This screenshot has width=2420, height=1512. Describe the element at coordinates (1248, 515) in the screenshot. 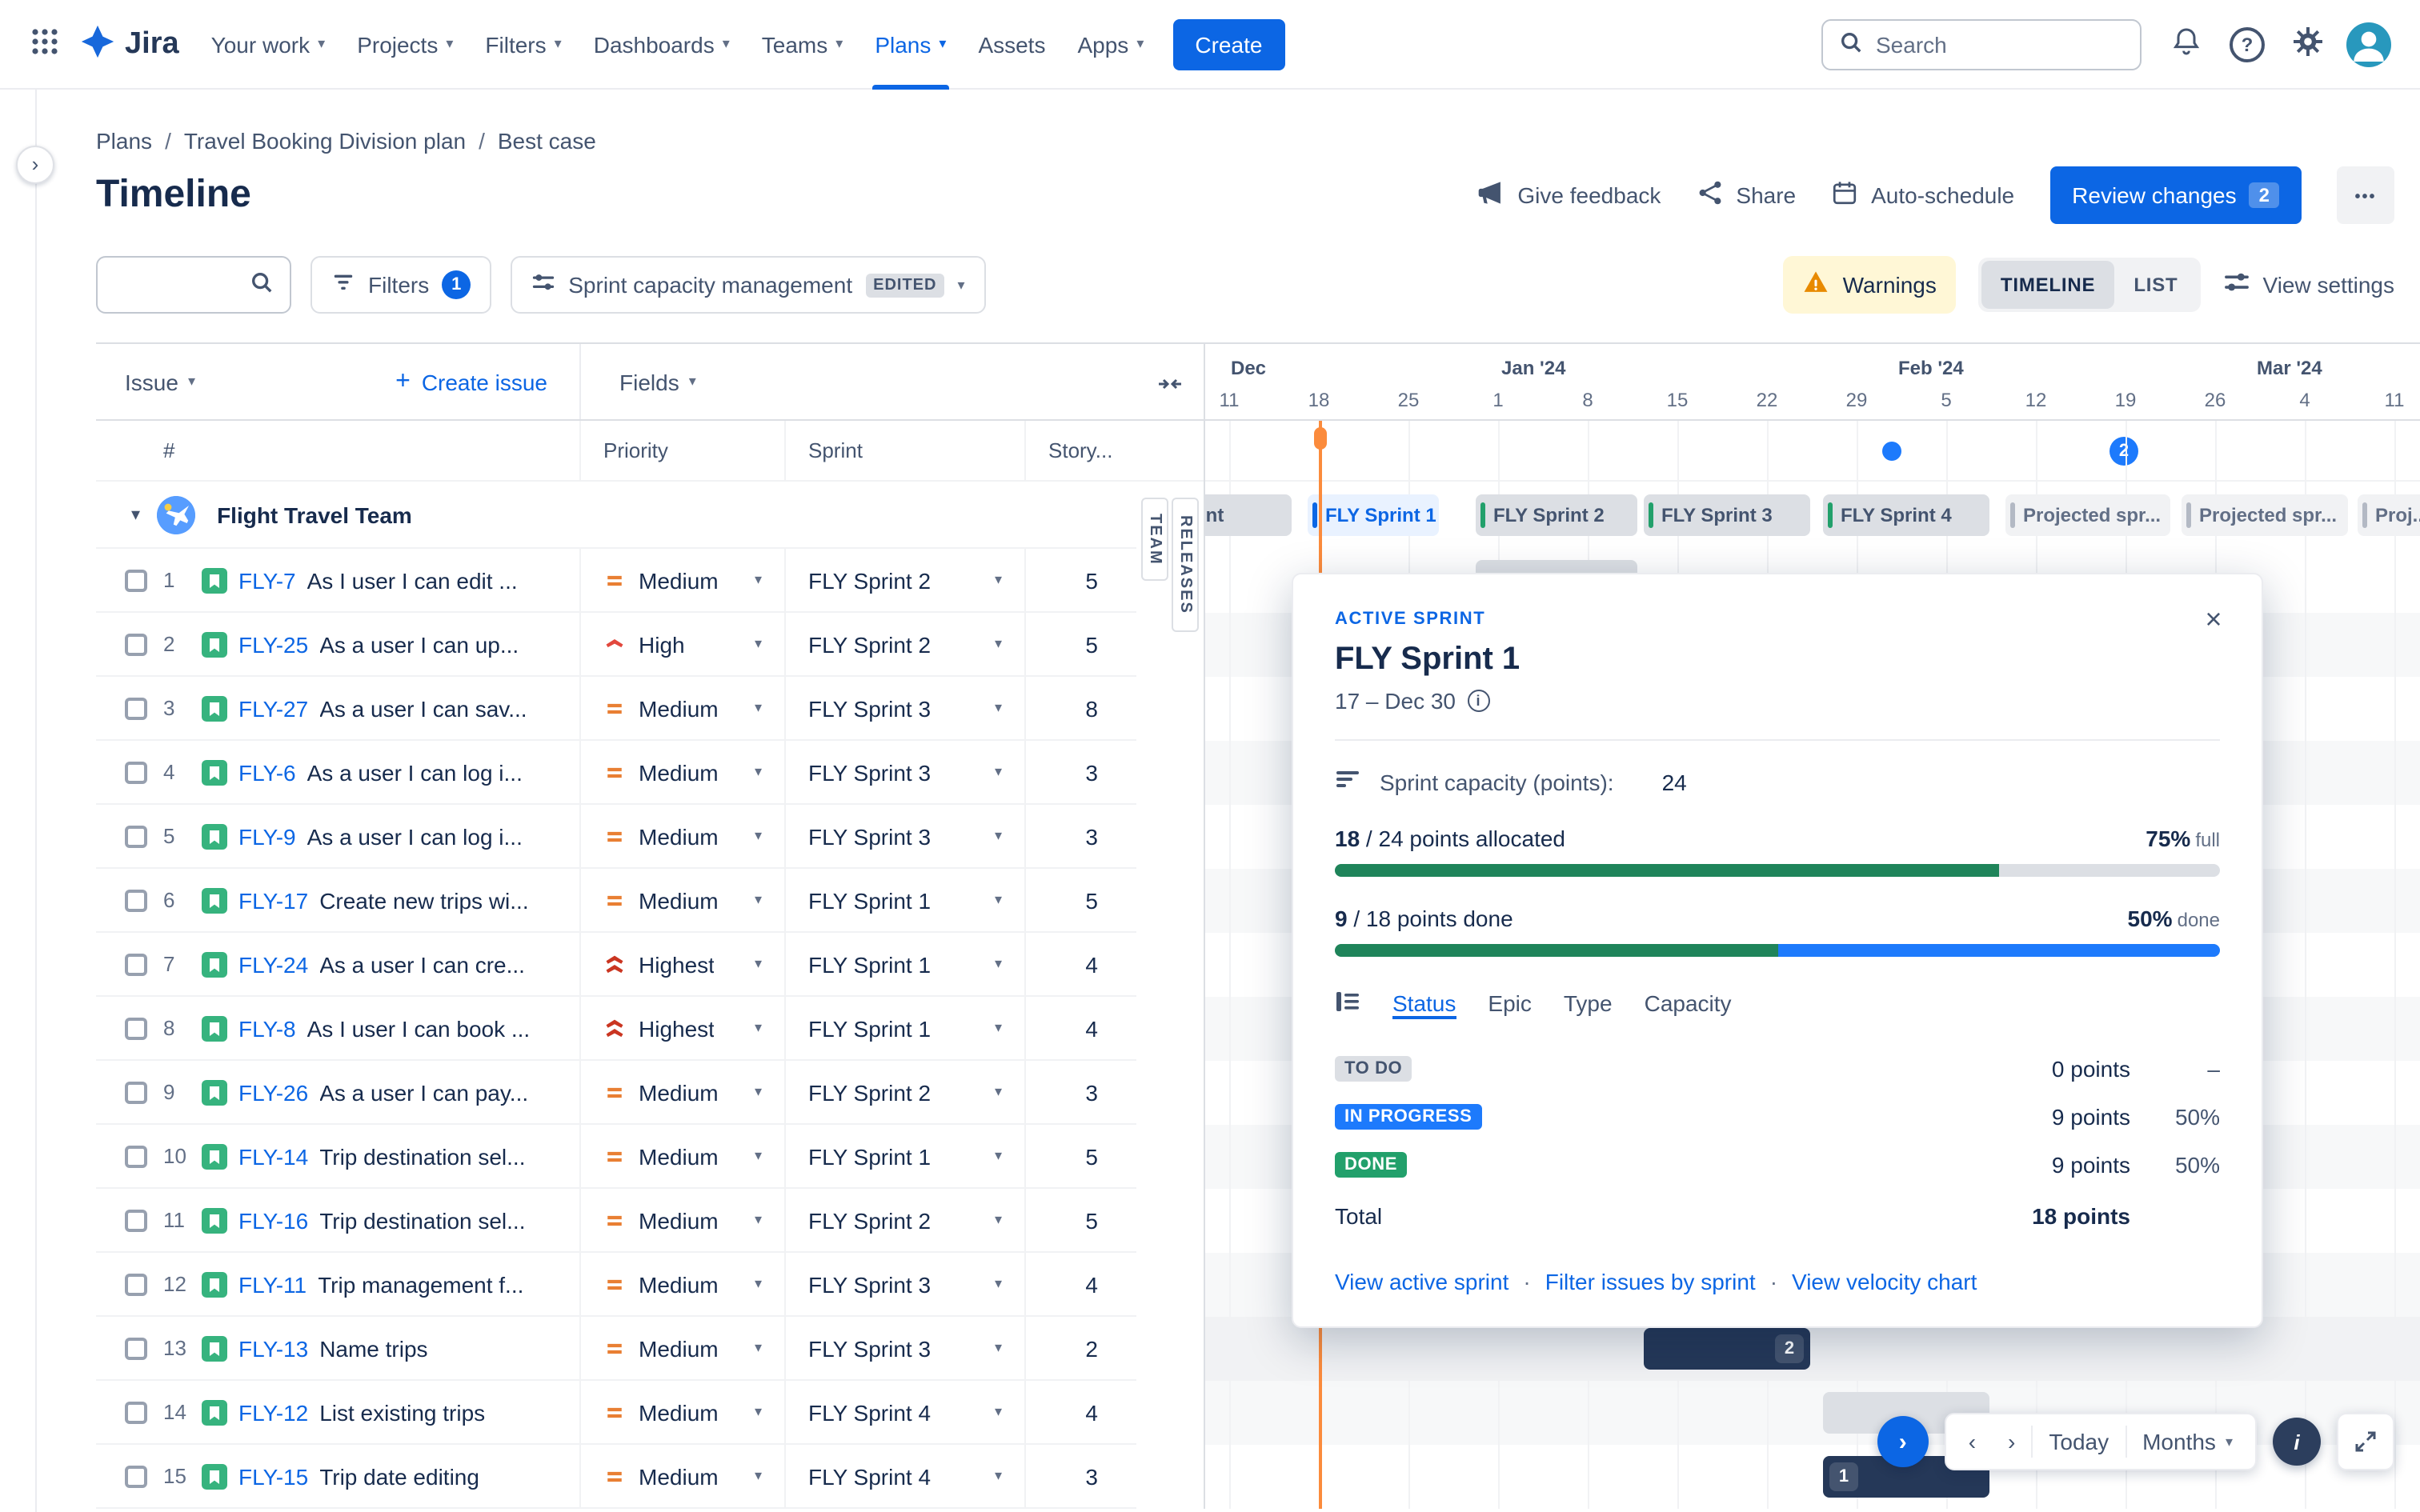

I see `sprint-chip-int: int` at that location.